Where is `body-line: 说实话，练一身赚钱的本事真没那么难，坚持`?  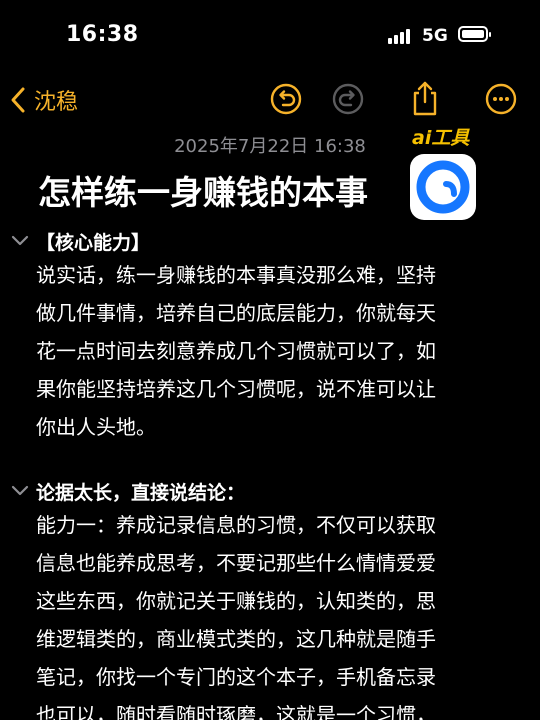
body-line: 说实话，练一身赚钱的本事真没那么难，坚持 is located at coordinates (236, 275).